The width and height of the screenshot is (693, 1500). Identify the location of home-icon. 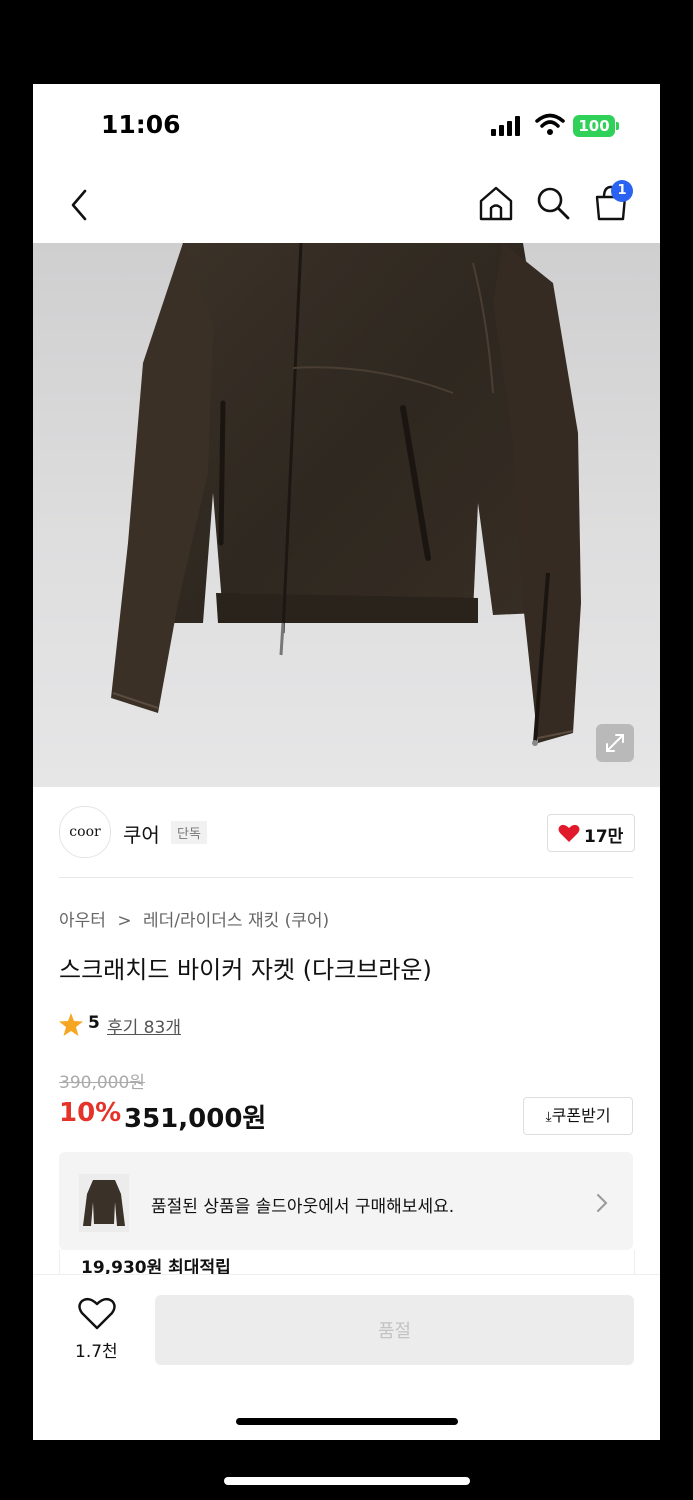
(496, 203).